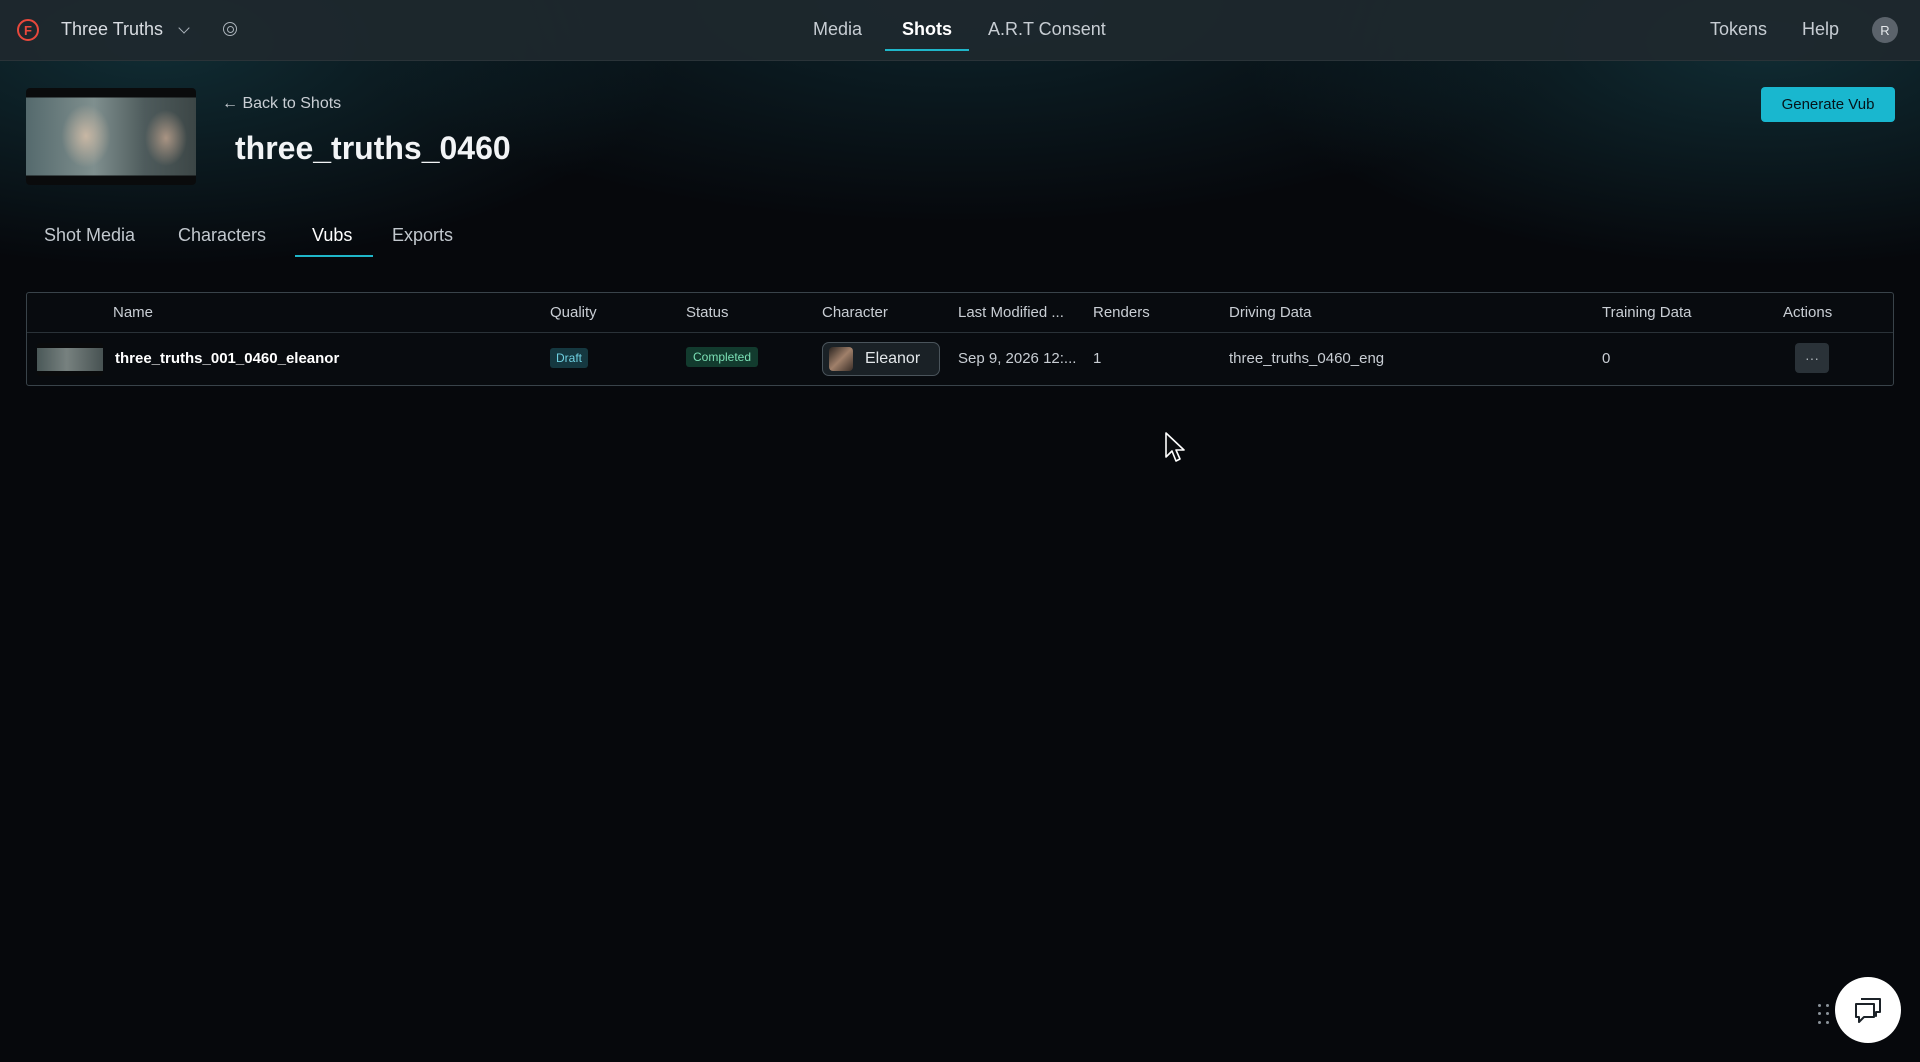  What do you see at coordinates (422, 235) in the screenshot?
I see `tab-exports: Exports` at bounding box center [422, 235].